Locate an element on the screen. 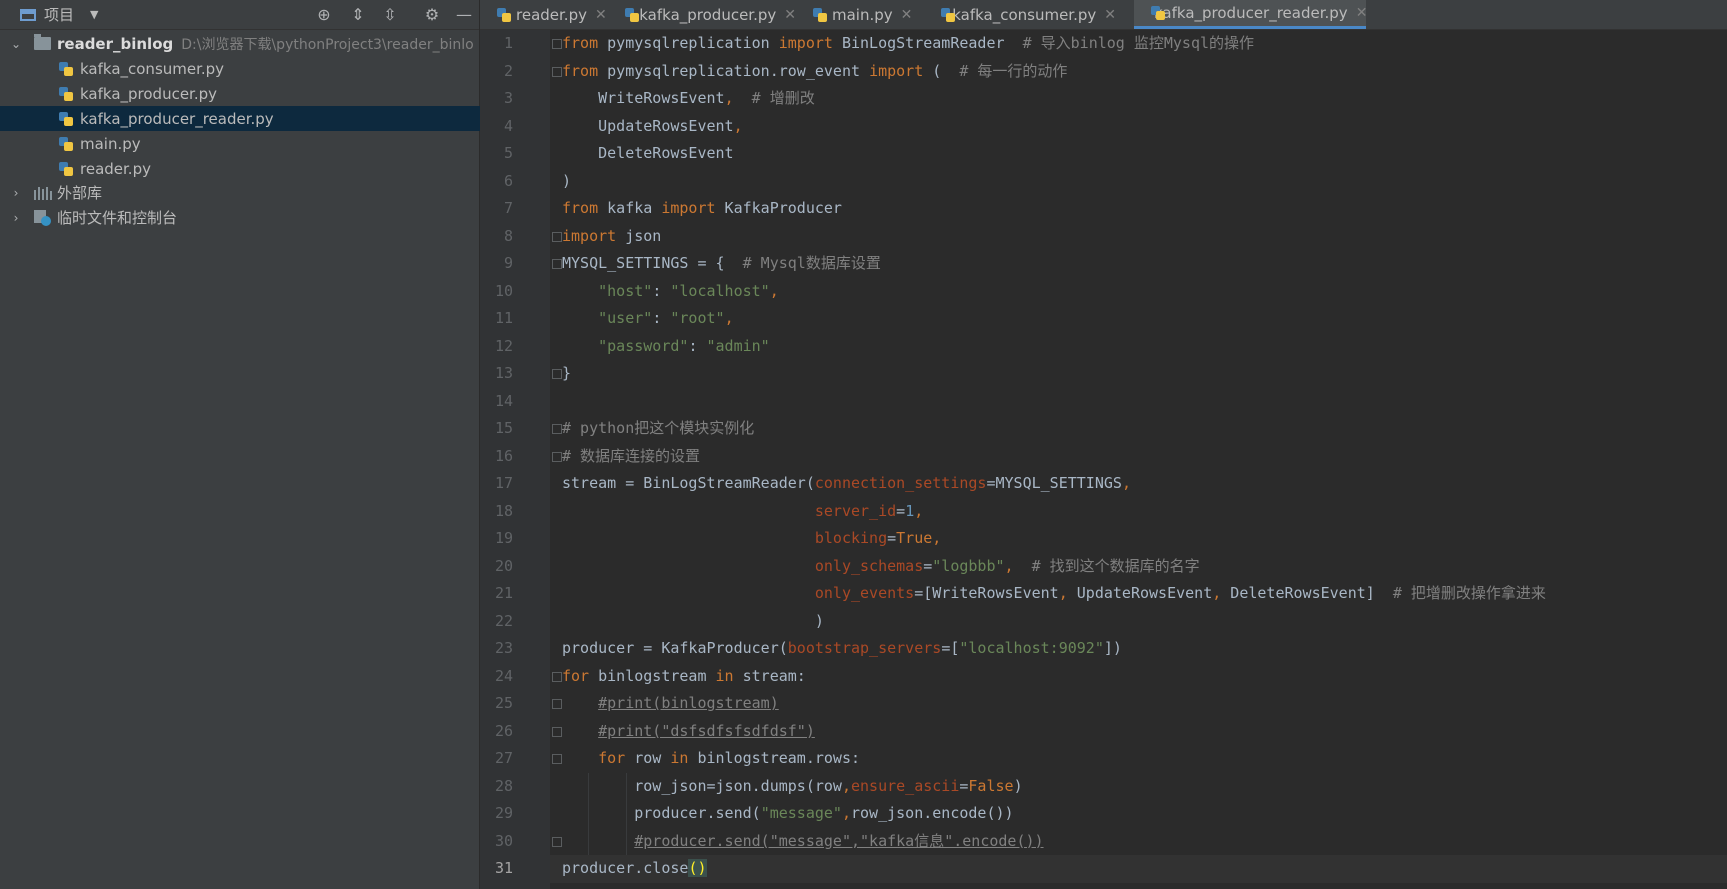 The image size is (1727, 889). code-line: } is located at coordinates (566, 374).